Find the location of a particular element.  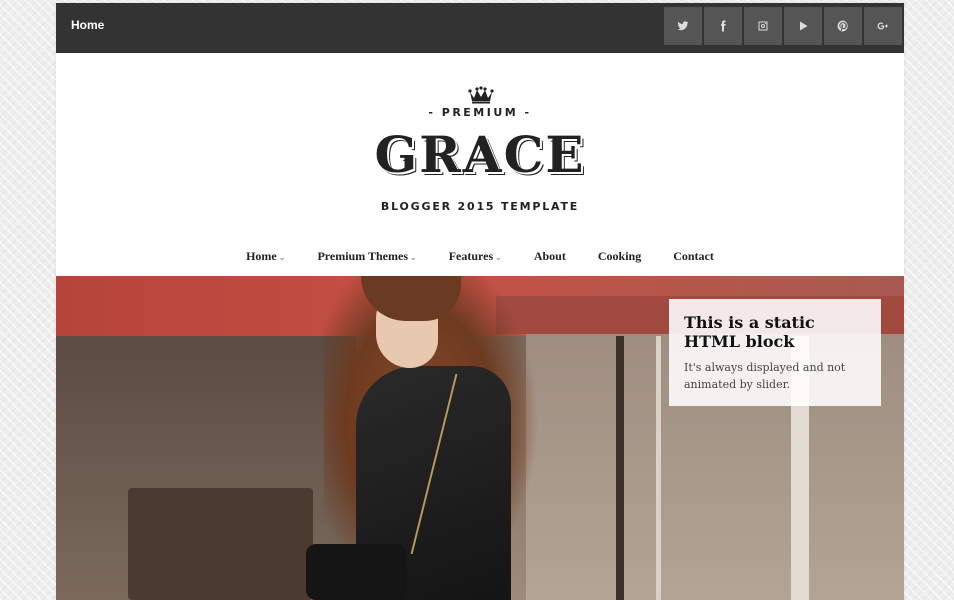

instagram-button is located at coordinates (763, 26).